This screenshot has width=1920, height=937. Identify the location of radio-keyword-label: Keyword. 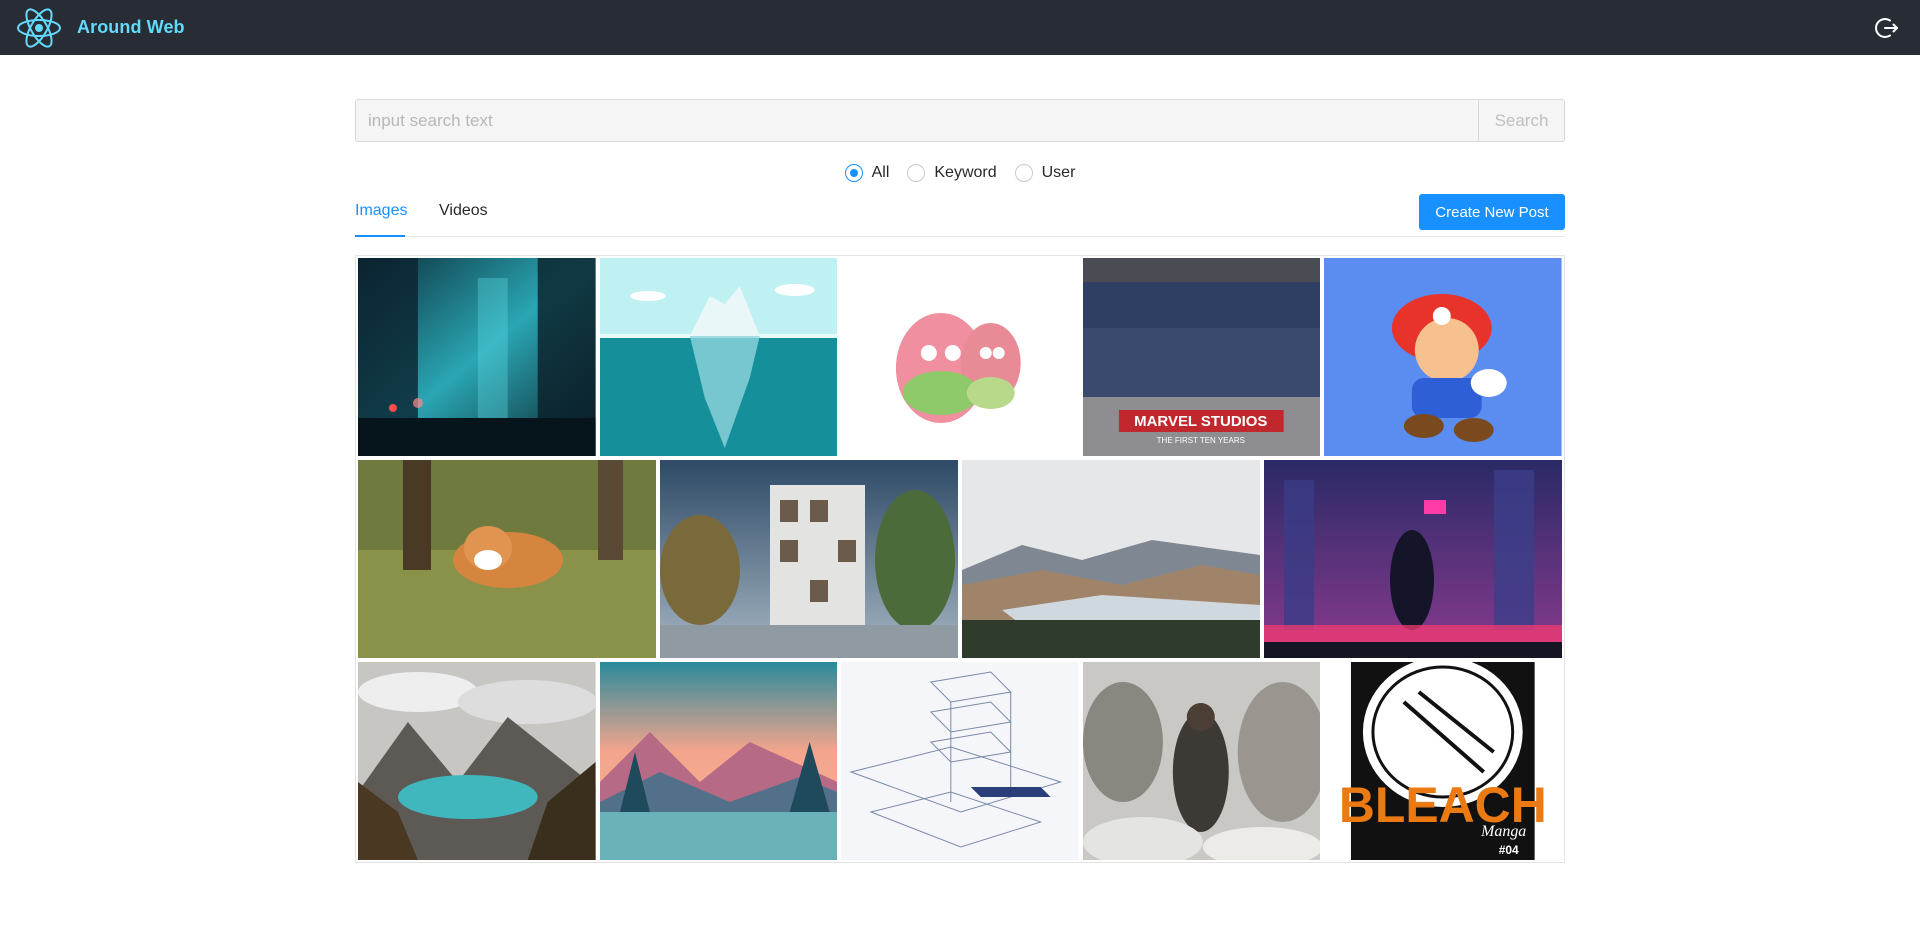
(965, 172).